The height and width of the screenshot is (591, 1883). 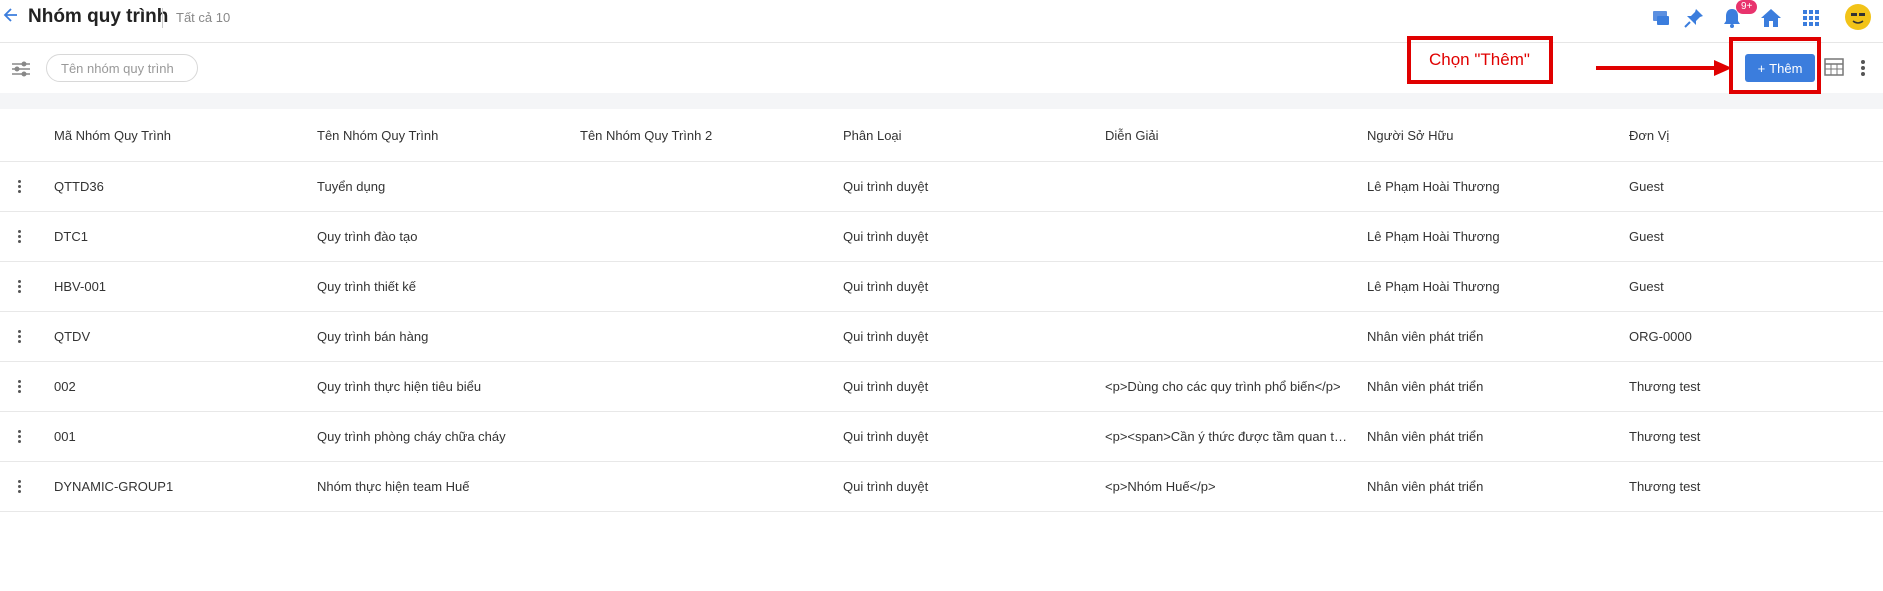 I want to click on table-cell: QTTD36, so click(x=185, y=186).